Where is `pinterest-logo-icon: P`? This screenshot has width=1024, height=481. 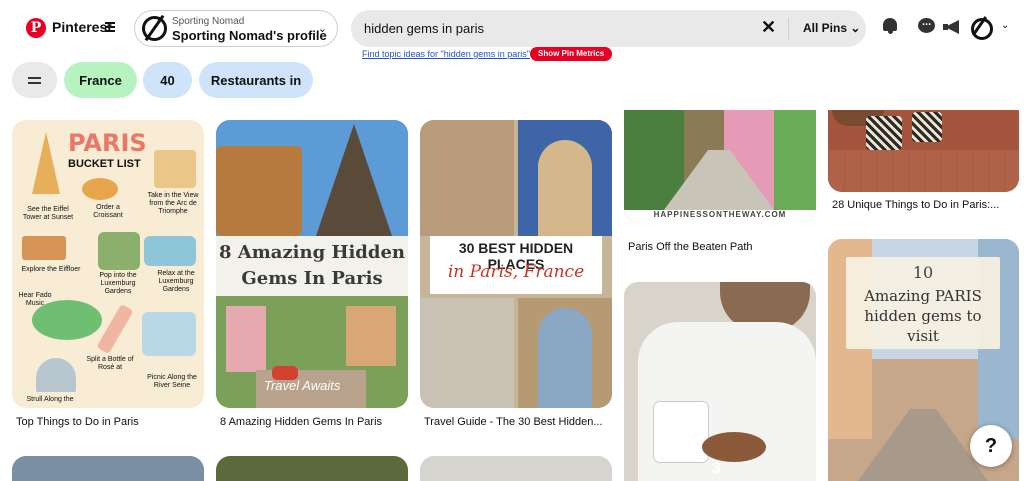
pinterest-logo-icon: P is located at coordinates (36, 28).